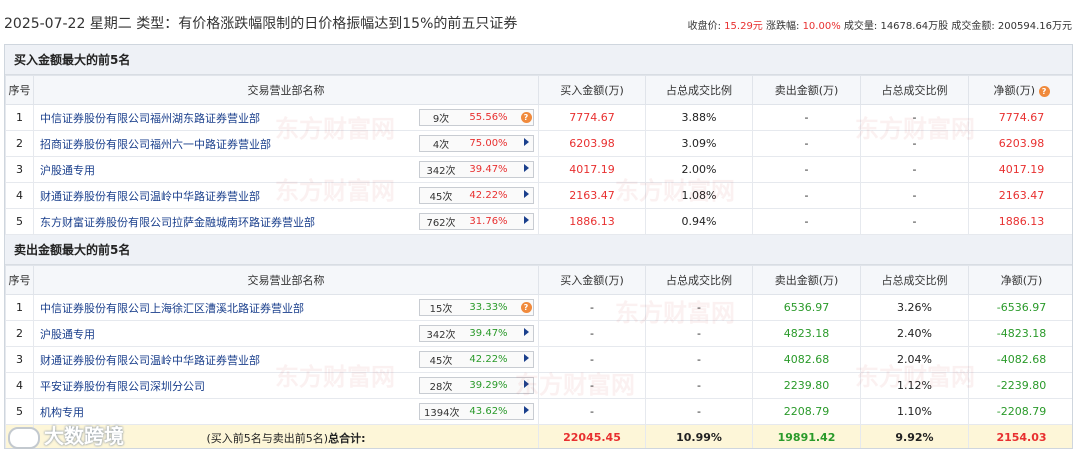  What do you see at coordinates (914, 411) in the screenshot?
I see `sell-ratio: 1.10%` at bounding box center [914, 411].